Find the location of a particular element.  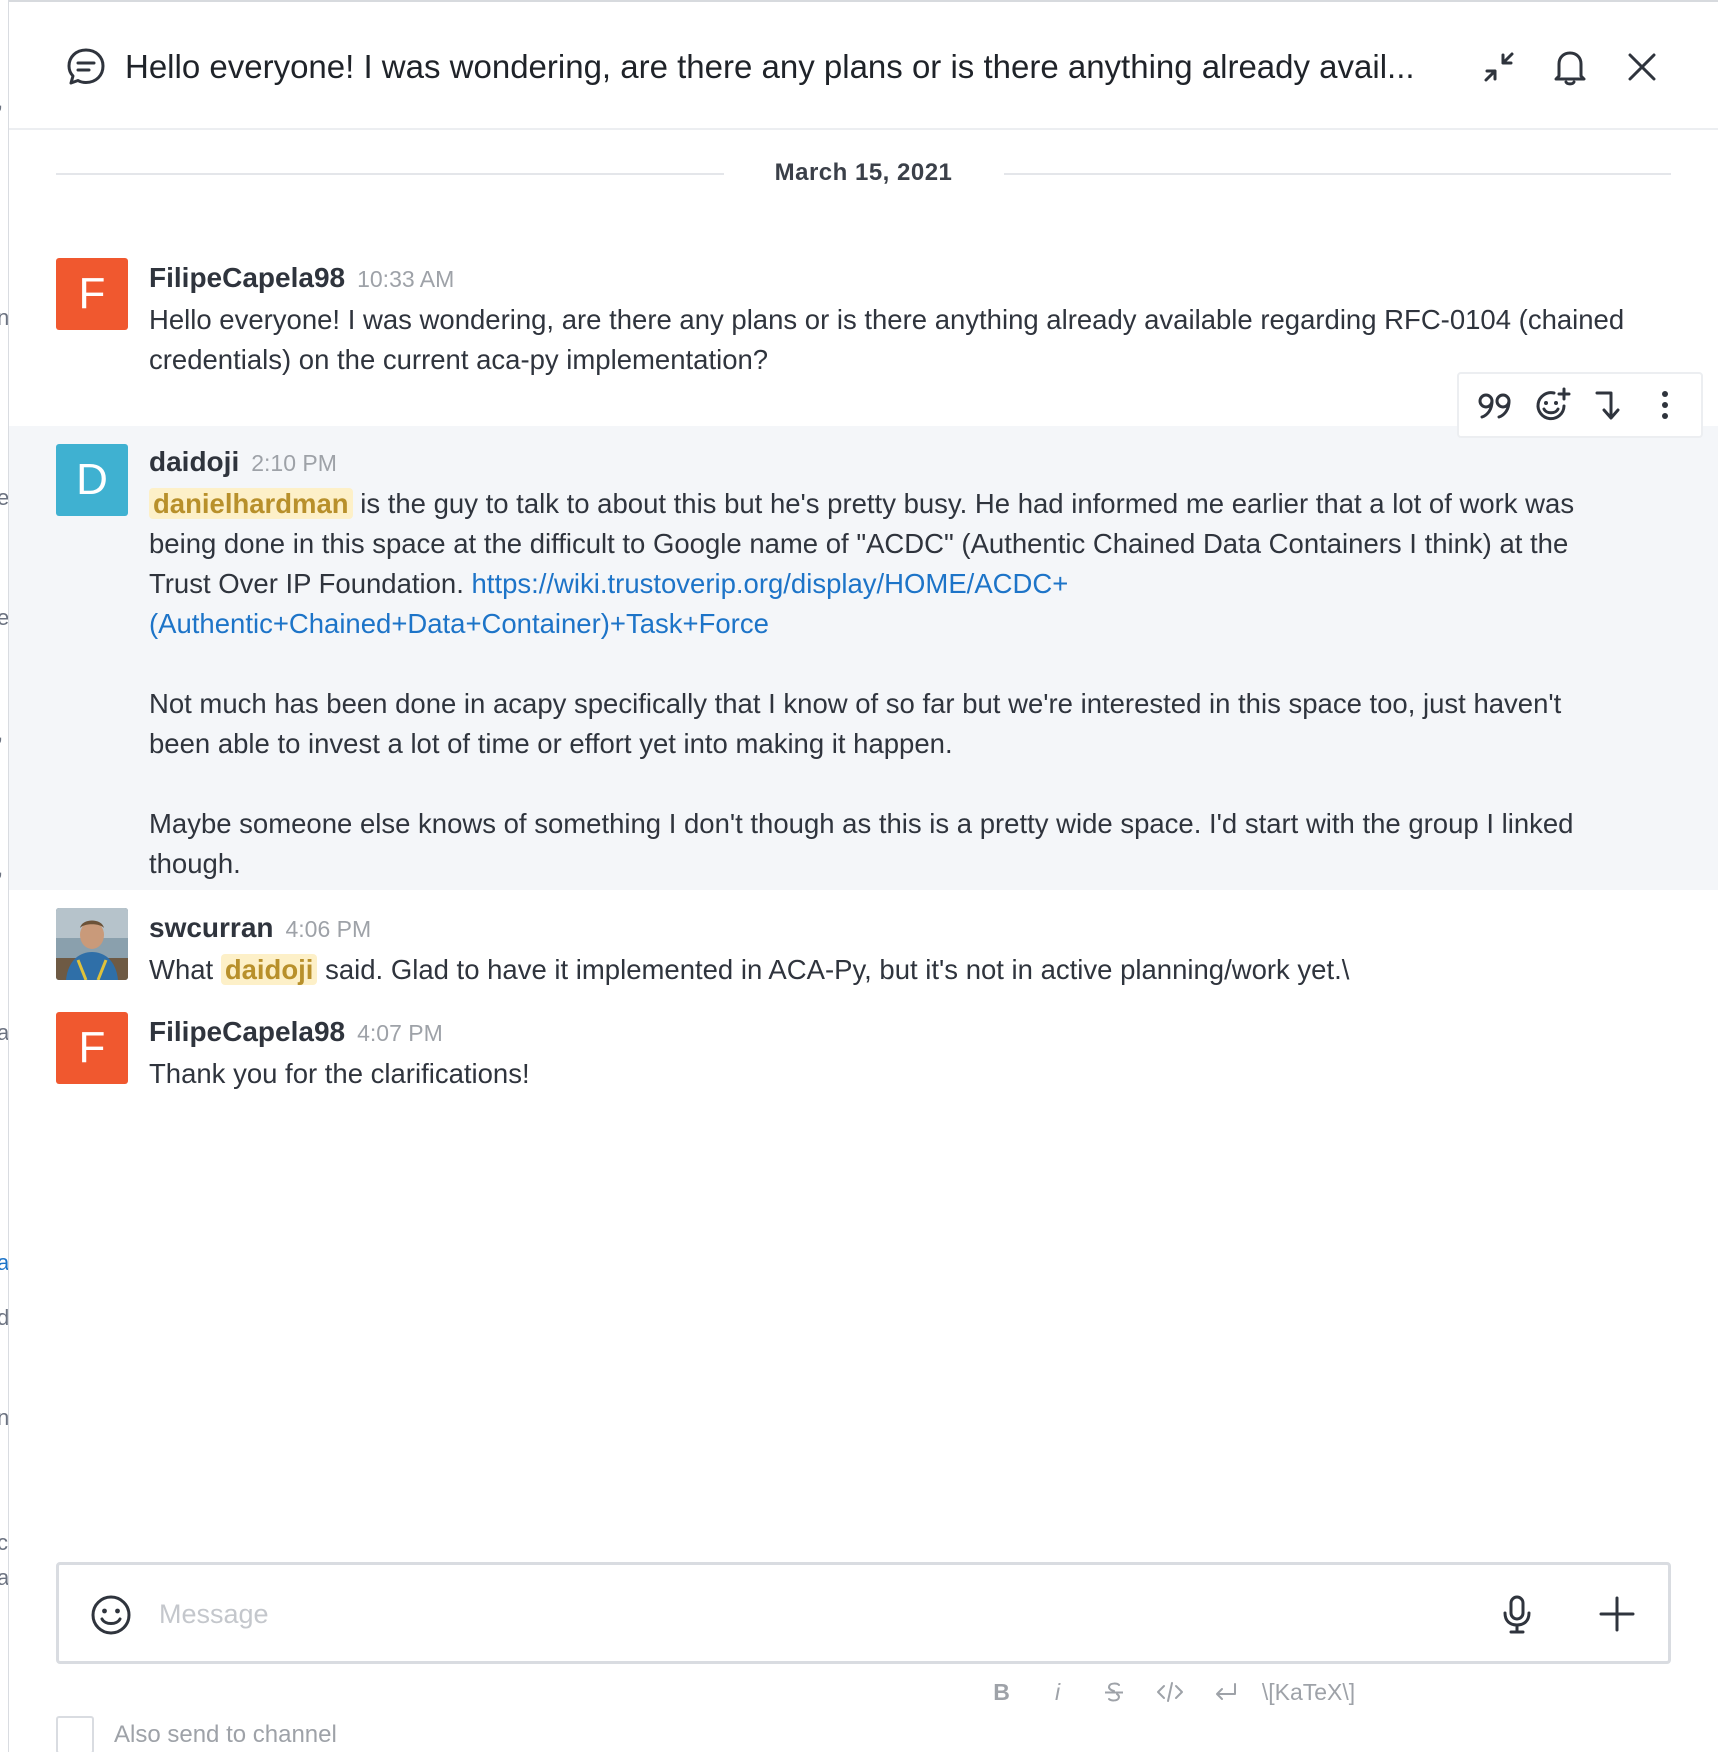

add-attachment-button is located at coordinates (1617, 1614).